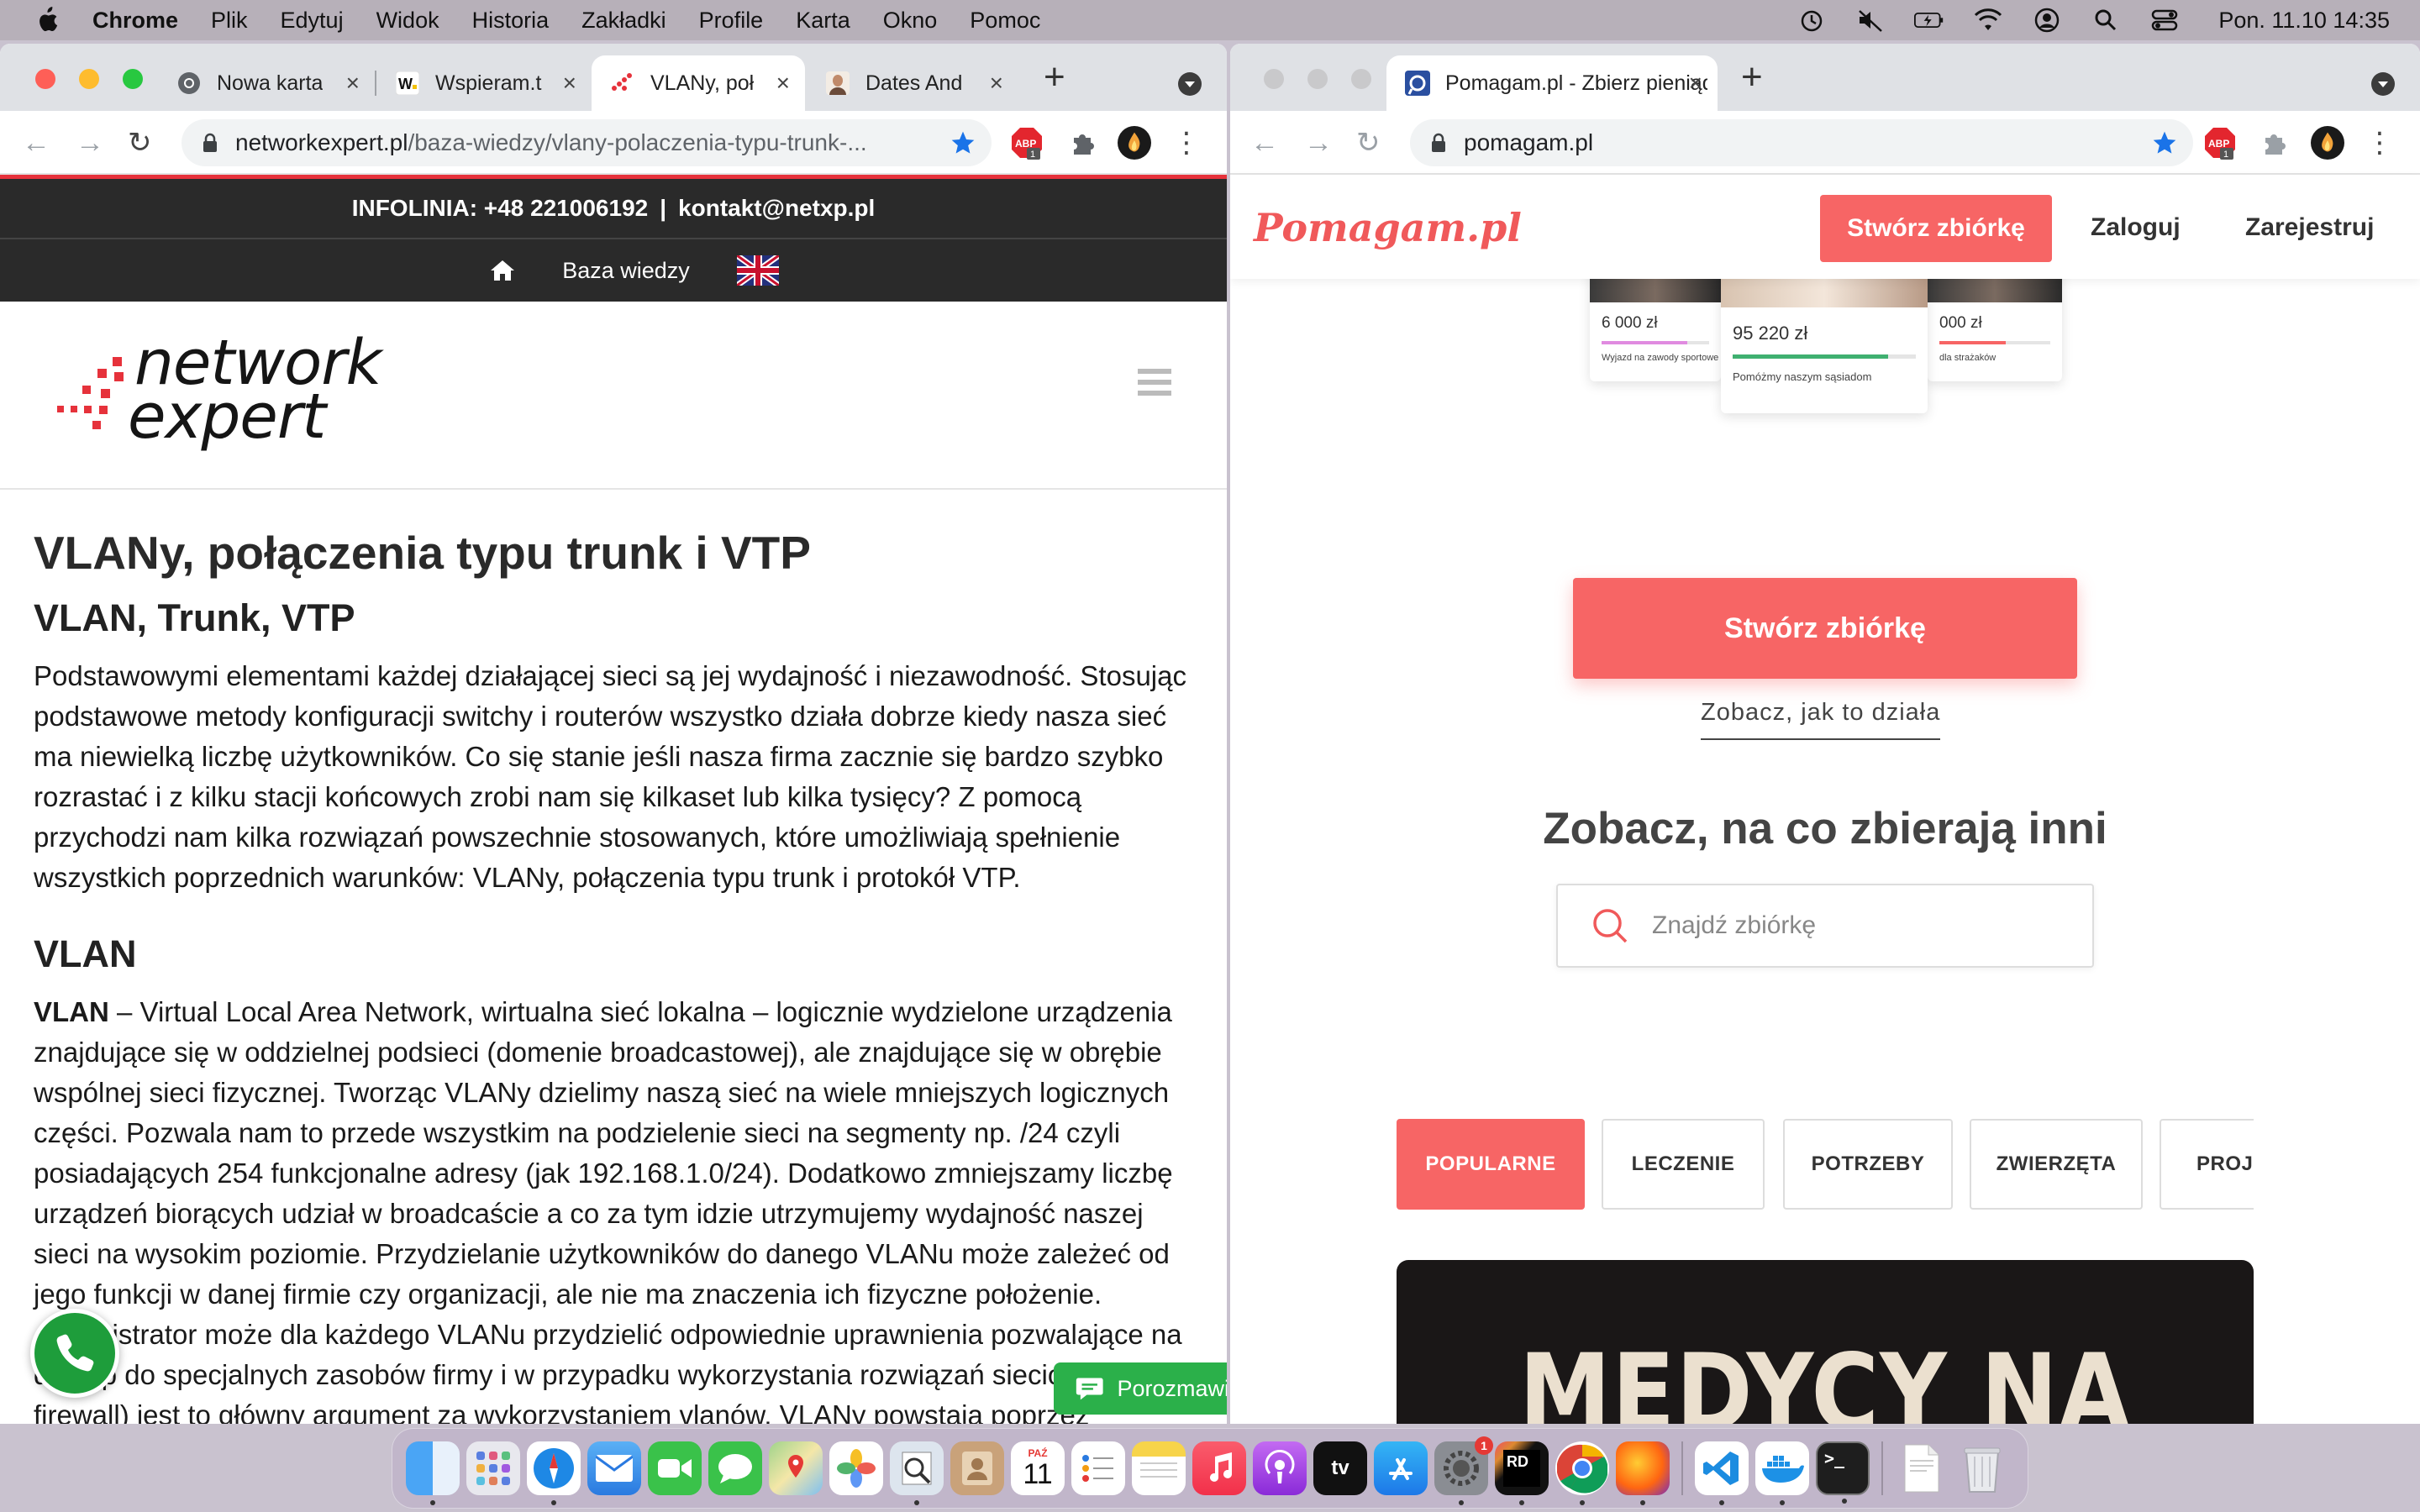 The image size is (2420, 1512). I want to click on pdf-document-icon, so click(1922, 1468).